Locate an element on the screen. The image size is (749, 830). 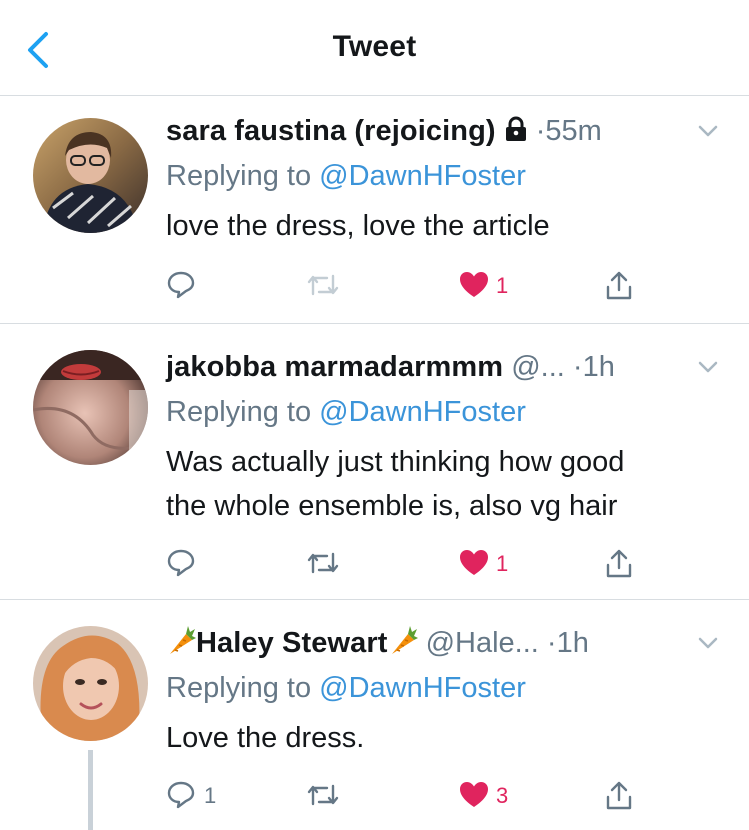
tweet-text: Love the dress. is located at coordinates (265, 738).